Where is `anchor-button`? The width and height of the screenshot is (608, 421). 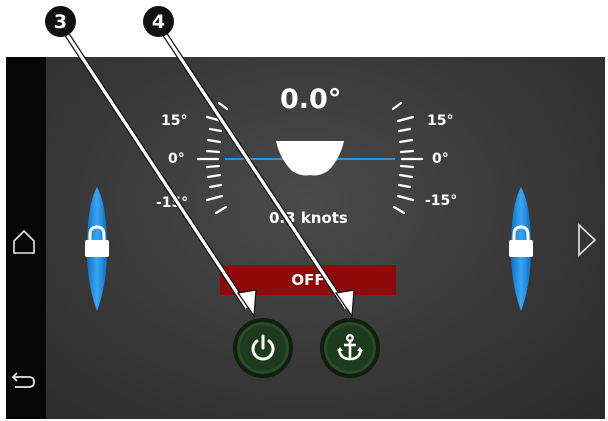
anchor-button is located at coordinates (350, 348).